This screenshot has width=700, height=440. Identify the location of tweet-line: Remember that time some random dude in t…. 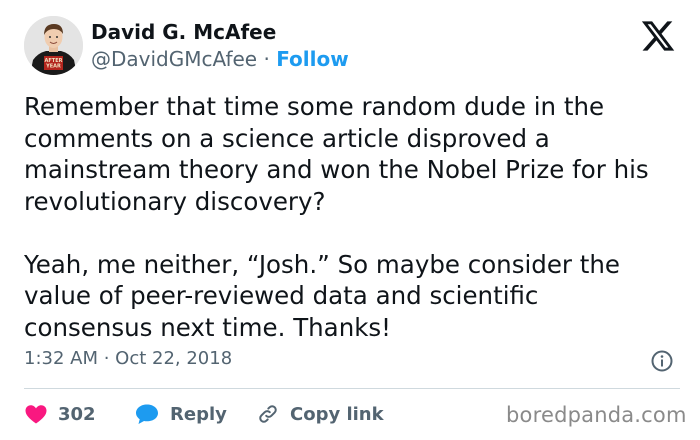
(314, 106).